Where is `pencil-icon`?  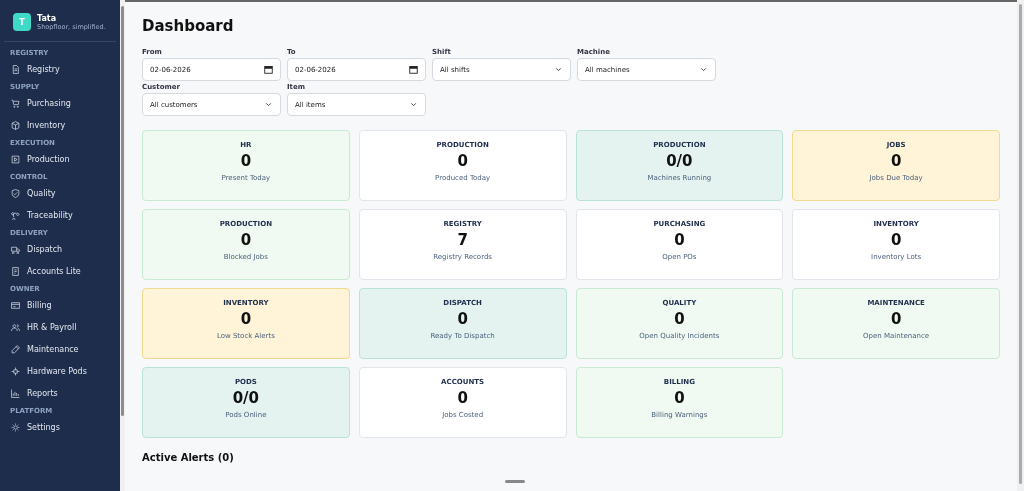
pencil-icon is located at coordinates (15, 349).